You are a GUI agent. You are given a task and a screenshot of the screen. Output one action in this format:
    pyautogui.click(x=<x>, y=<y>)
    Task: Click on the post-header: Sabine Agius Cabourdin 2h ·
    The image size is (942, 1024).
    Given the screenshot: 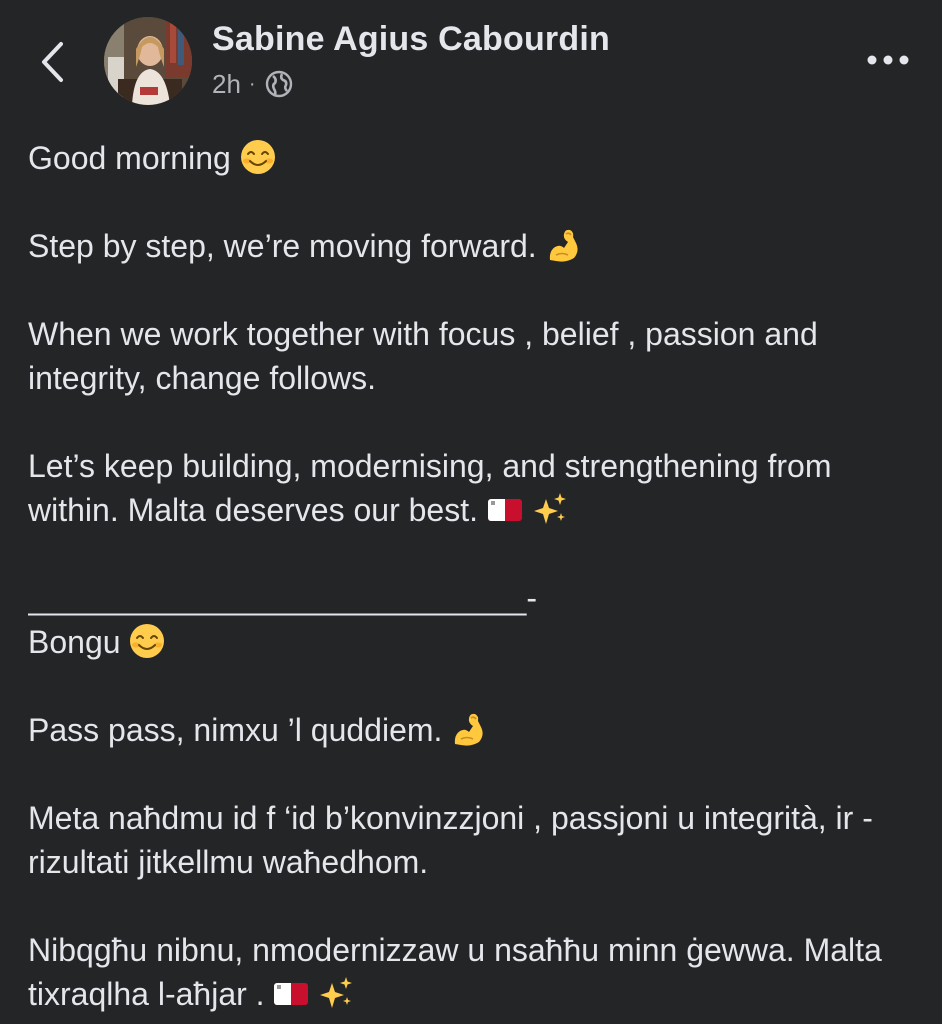 What is the action you would take?
    pyautogui.click(x=471, y=60)
    